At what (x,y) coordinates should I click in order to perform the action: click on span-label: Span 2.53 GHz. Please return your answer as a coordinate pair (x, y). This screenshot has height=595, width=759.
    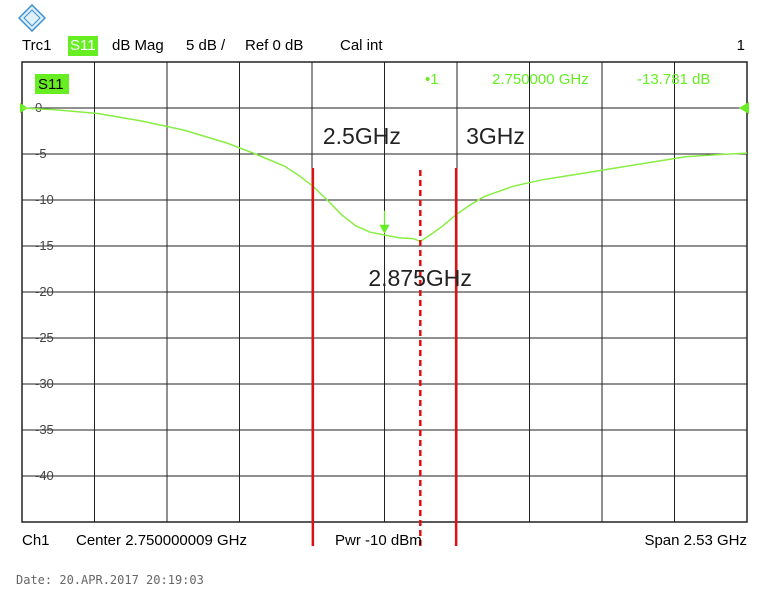
    Looking at the image, I should click on (695, 541).